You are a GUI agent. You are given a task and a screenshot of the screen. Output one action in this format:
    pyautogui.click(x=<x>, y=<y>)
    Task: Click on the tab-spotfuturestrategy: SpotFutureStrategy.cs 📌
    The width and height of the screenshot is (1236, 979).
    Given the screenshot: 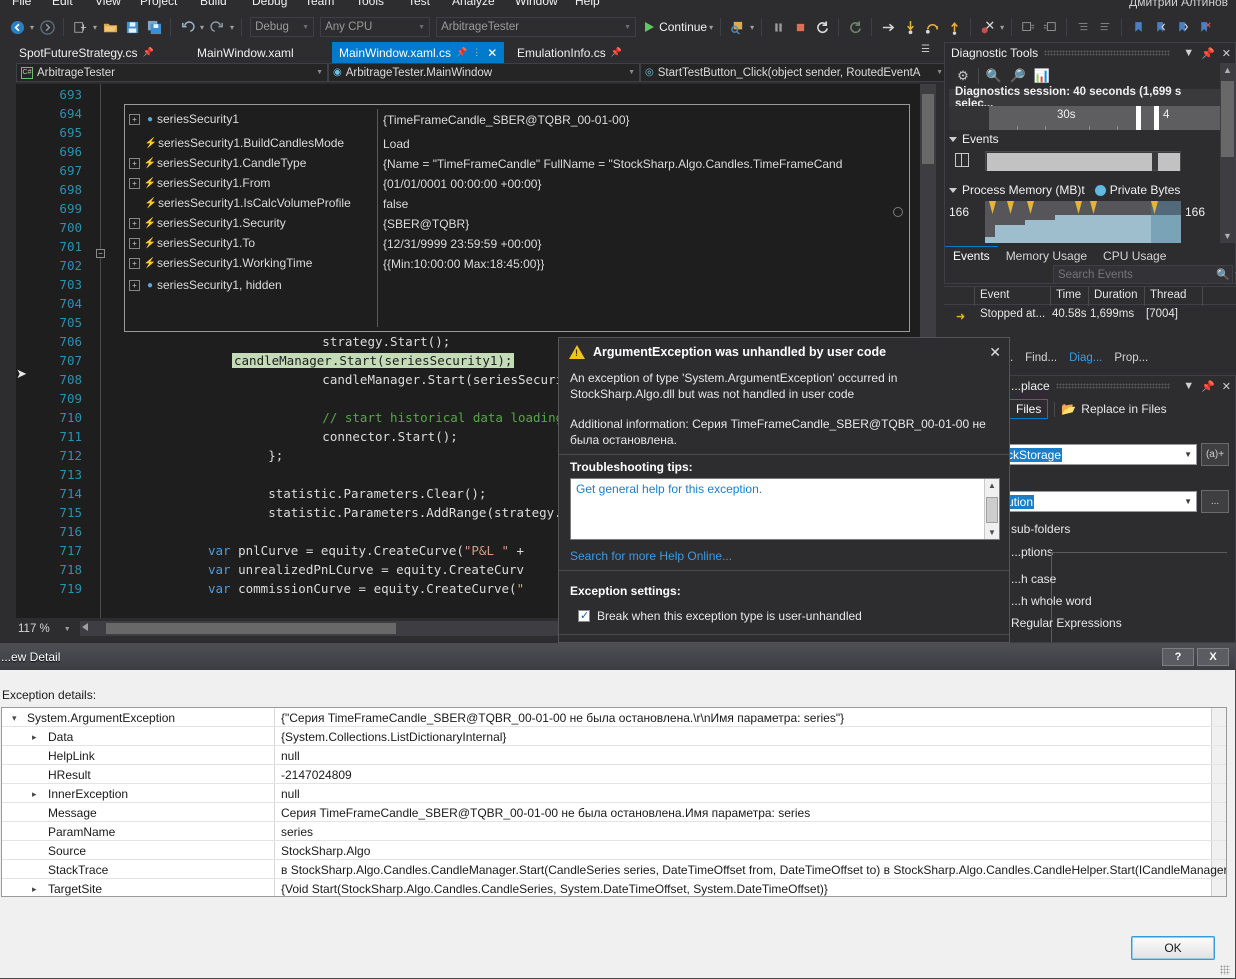 What is the action you would take?
    pyautogui.click(x=86, y=52)
    